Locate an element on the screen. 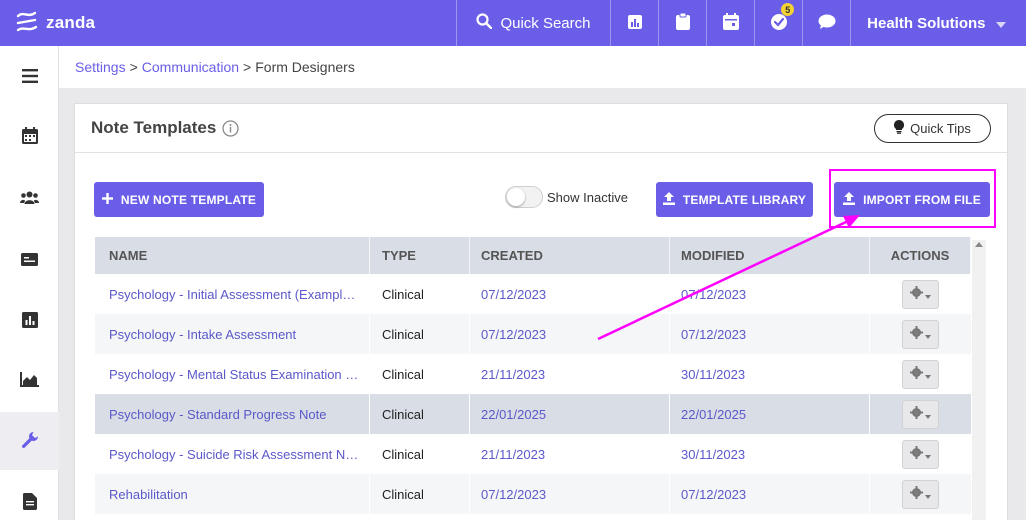  organization-name: Health Solutions is located at coordinates (926, 23).